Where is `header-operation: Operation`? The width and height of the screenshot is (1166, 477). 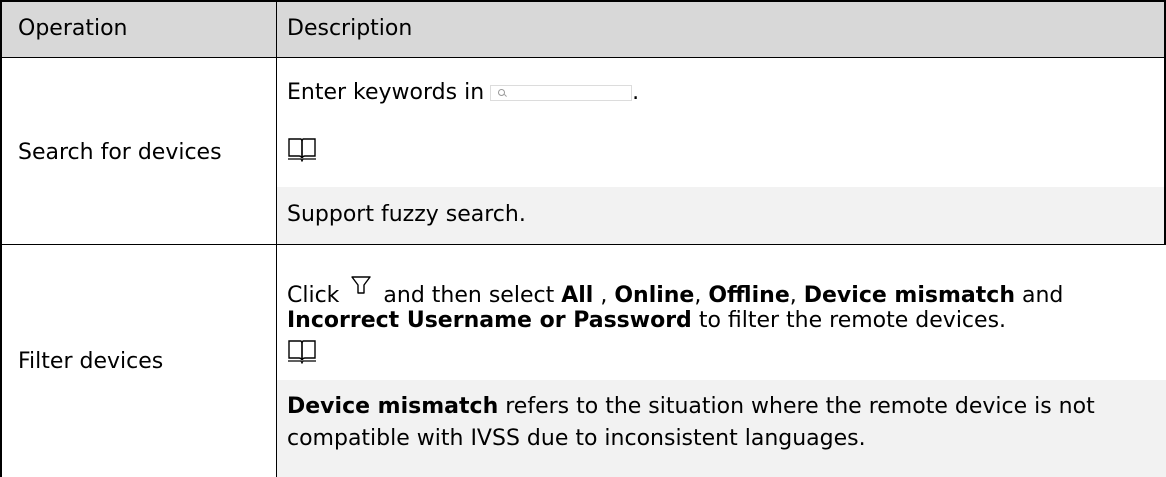 header-operation: Operation is located at coordinates (73, 28).